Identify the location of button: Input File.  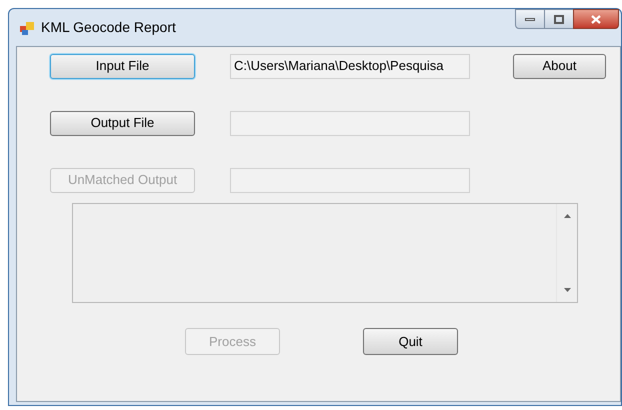
(122, 66).